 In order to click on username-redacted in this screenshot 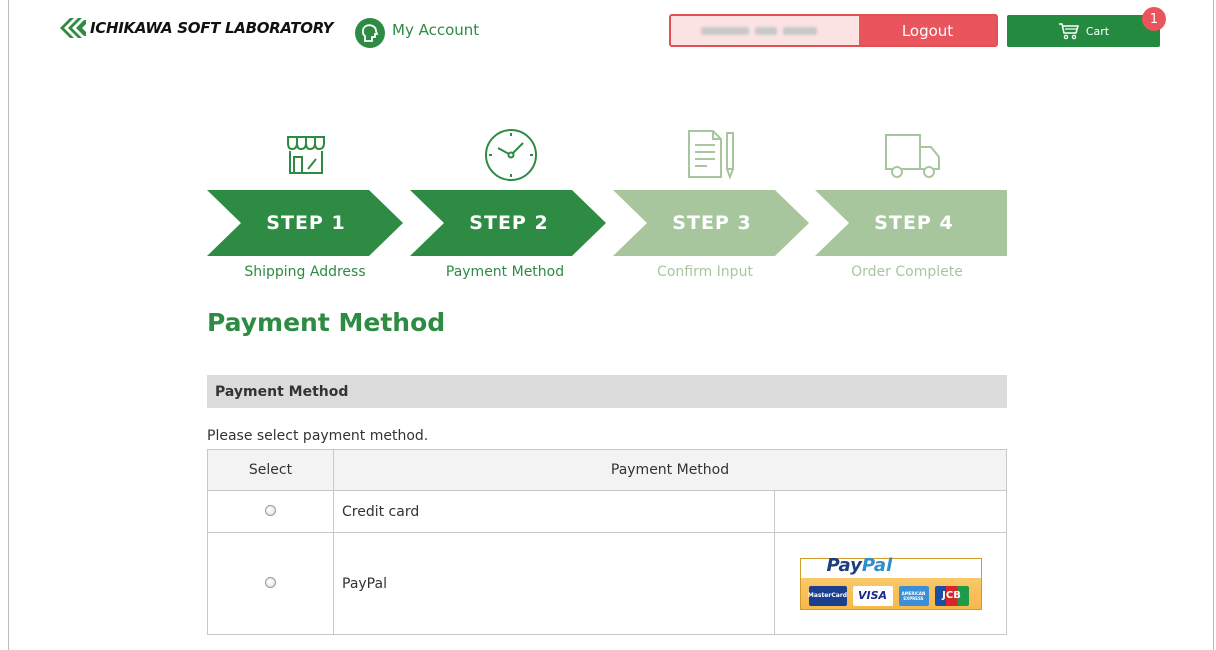, I will do `click(765, 30)`.